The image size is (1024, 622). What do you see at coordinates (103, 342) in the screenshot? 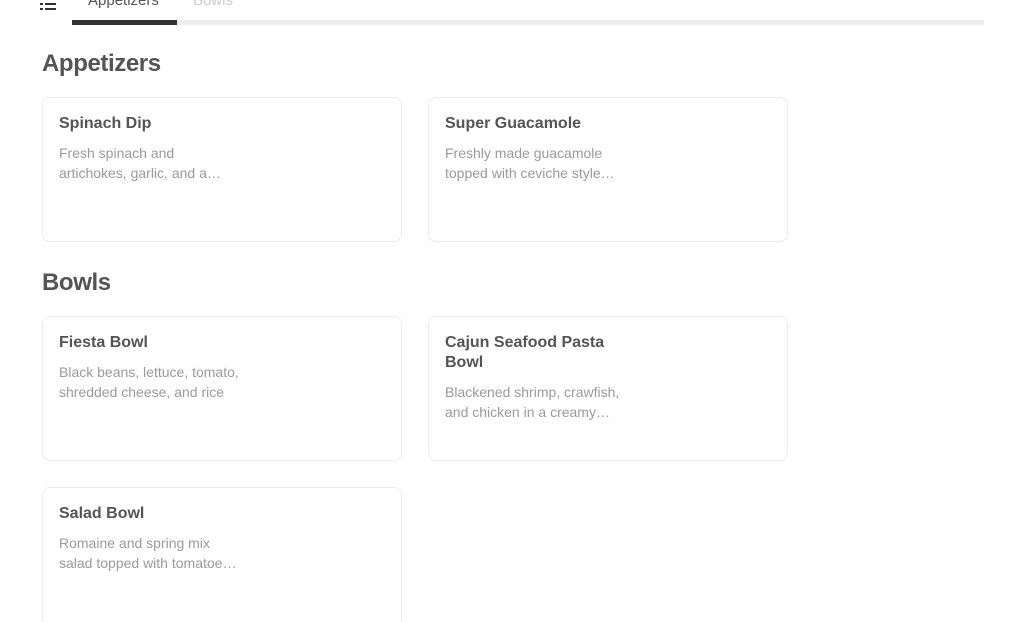
I see `menu-item-name: Fiesta Bowl` at bounding box center [103, 342].